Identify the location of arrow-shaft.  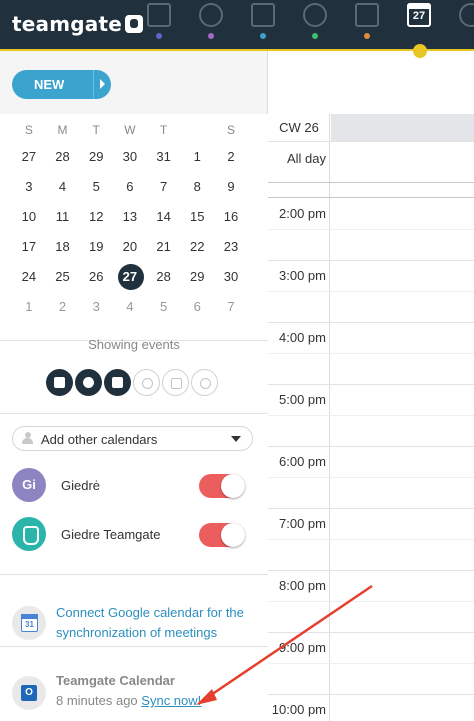
(290, 641).